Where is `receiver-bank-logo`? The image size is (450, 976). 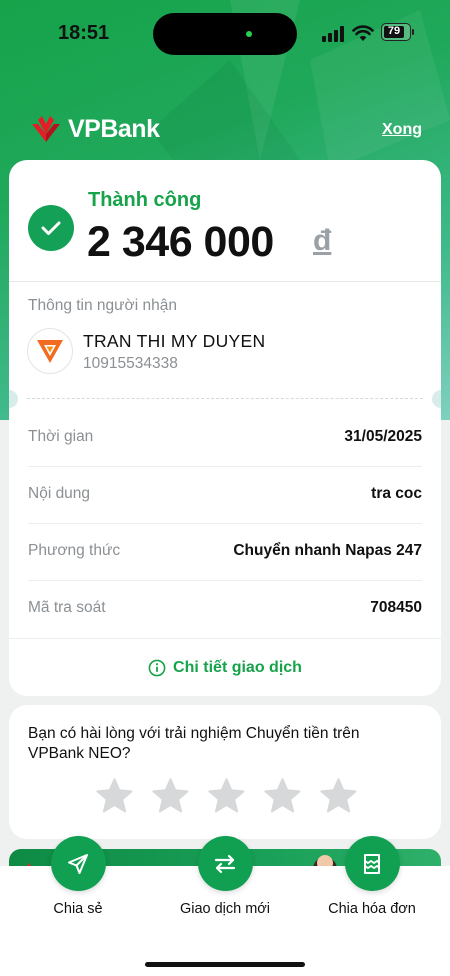
receiver-bank-logo is located at coordinates (50, 351).